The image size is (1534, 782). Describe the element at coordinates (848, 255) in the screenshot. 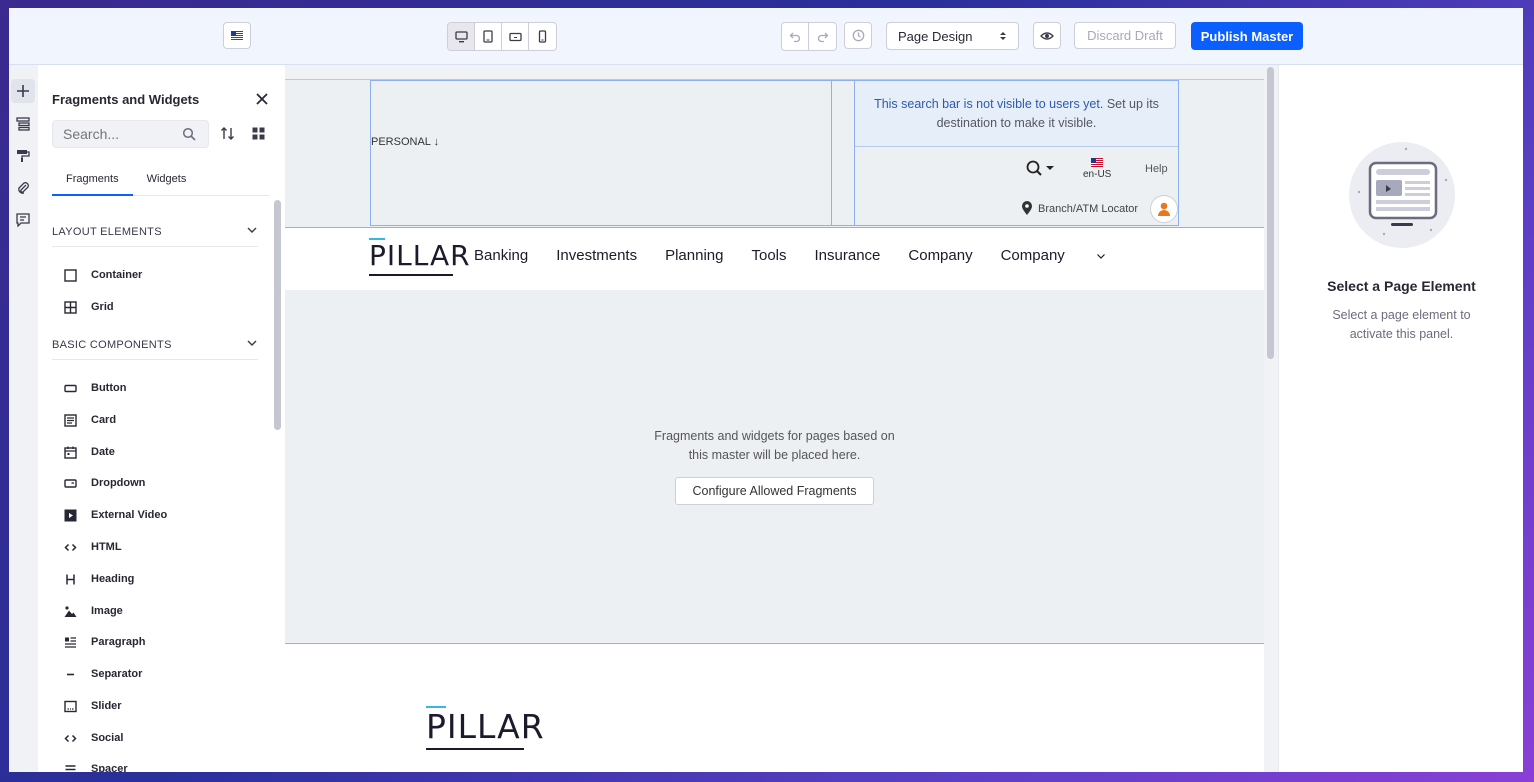

I see `nav-link-insurance: Insurance` at that location.